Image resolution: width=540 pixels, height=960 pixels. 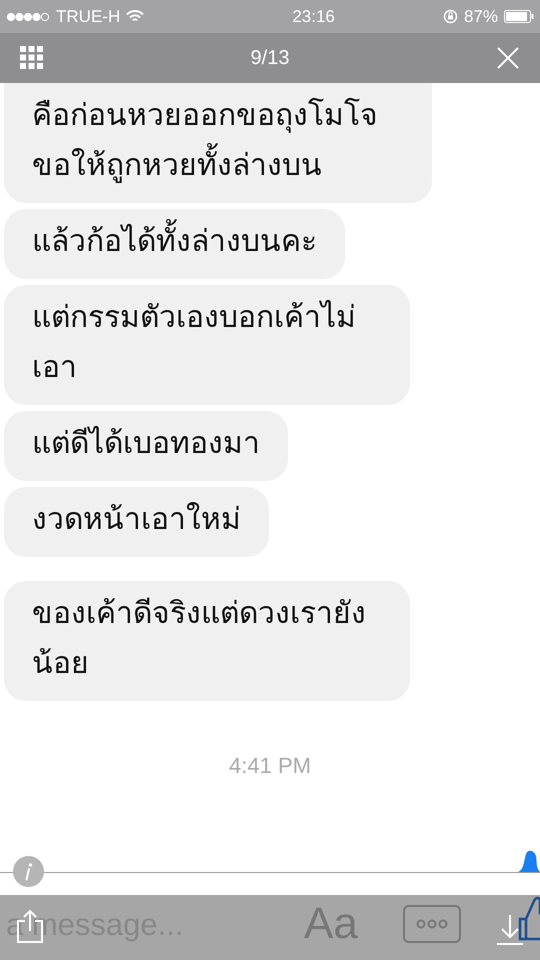 What do you see at coordinates (28, 17) in the screenshot?
I see `signal-icon` at bounding box center [28, 17].